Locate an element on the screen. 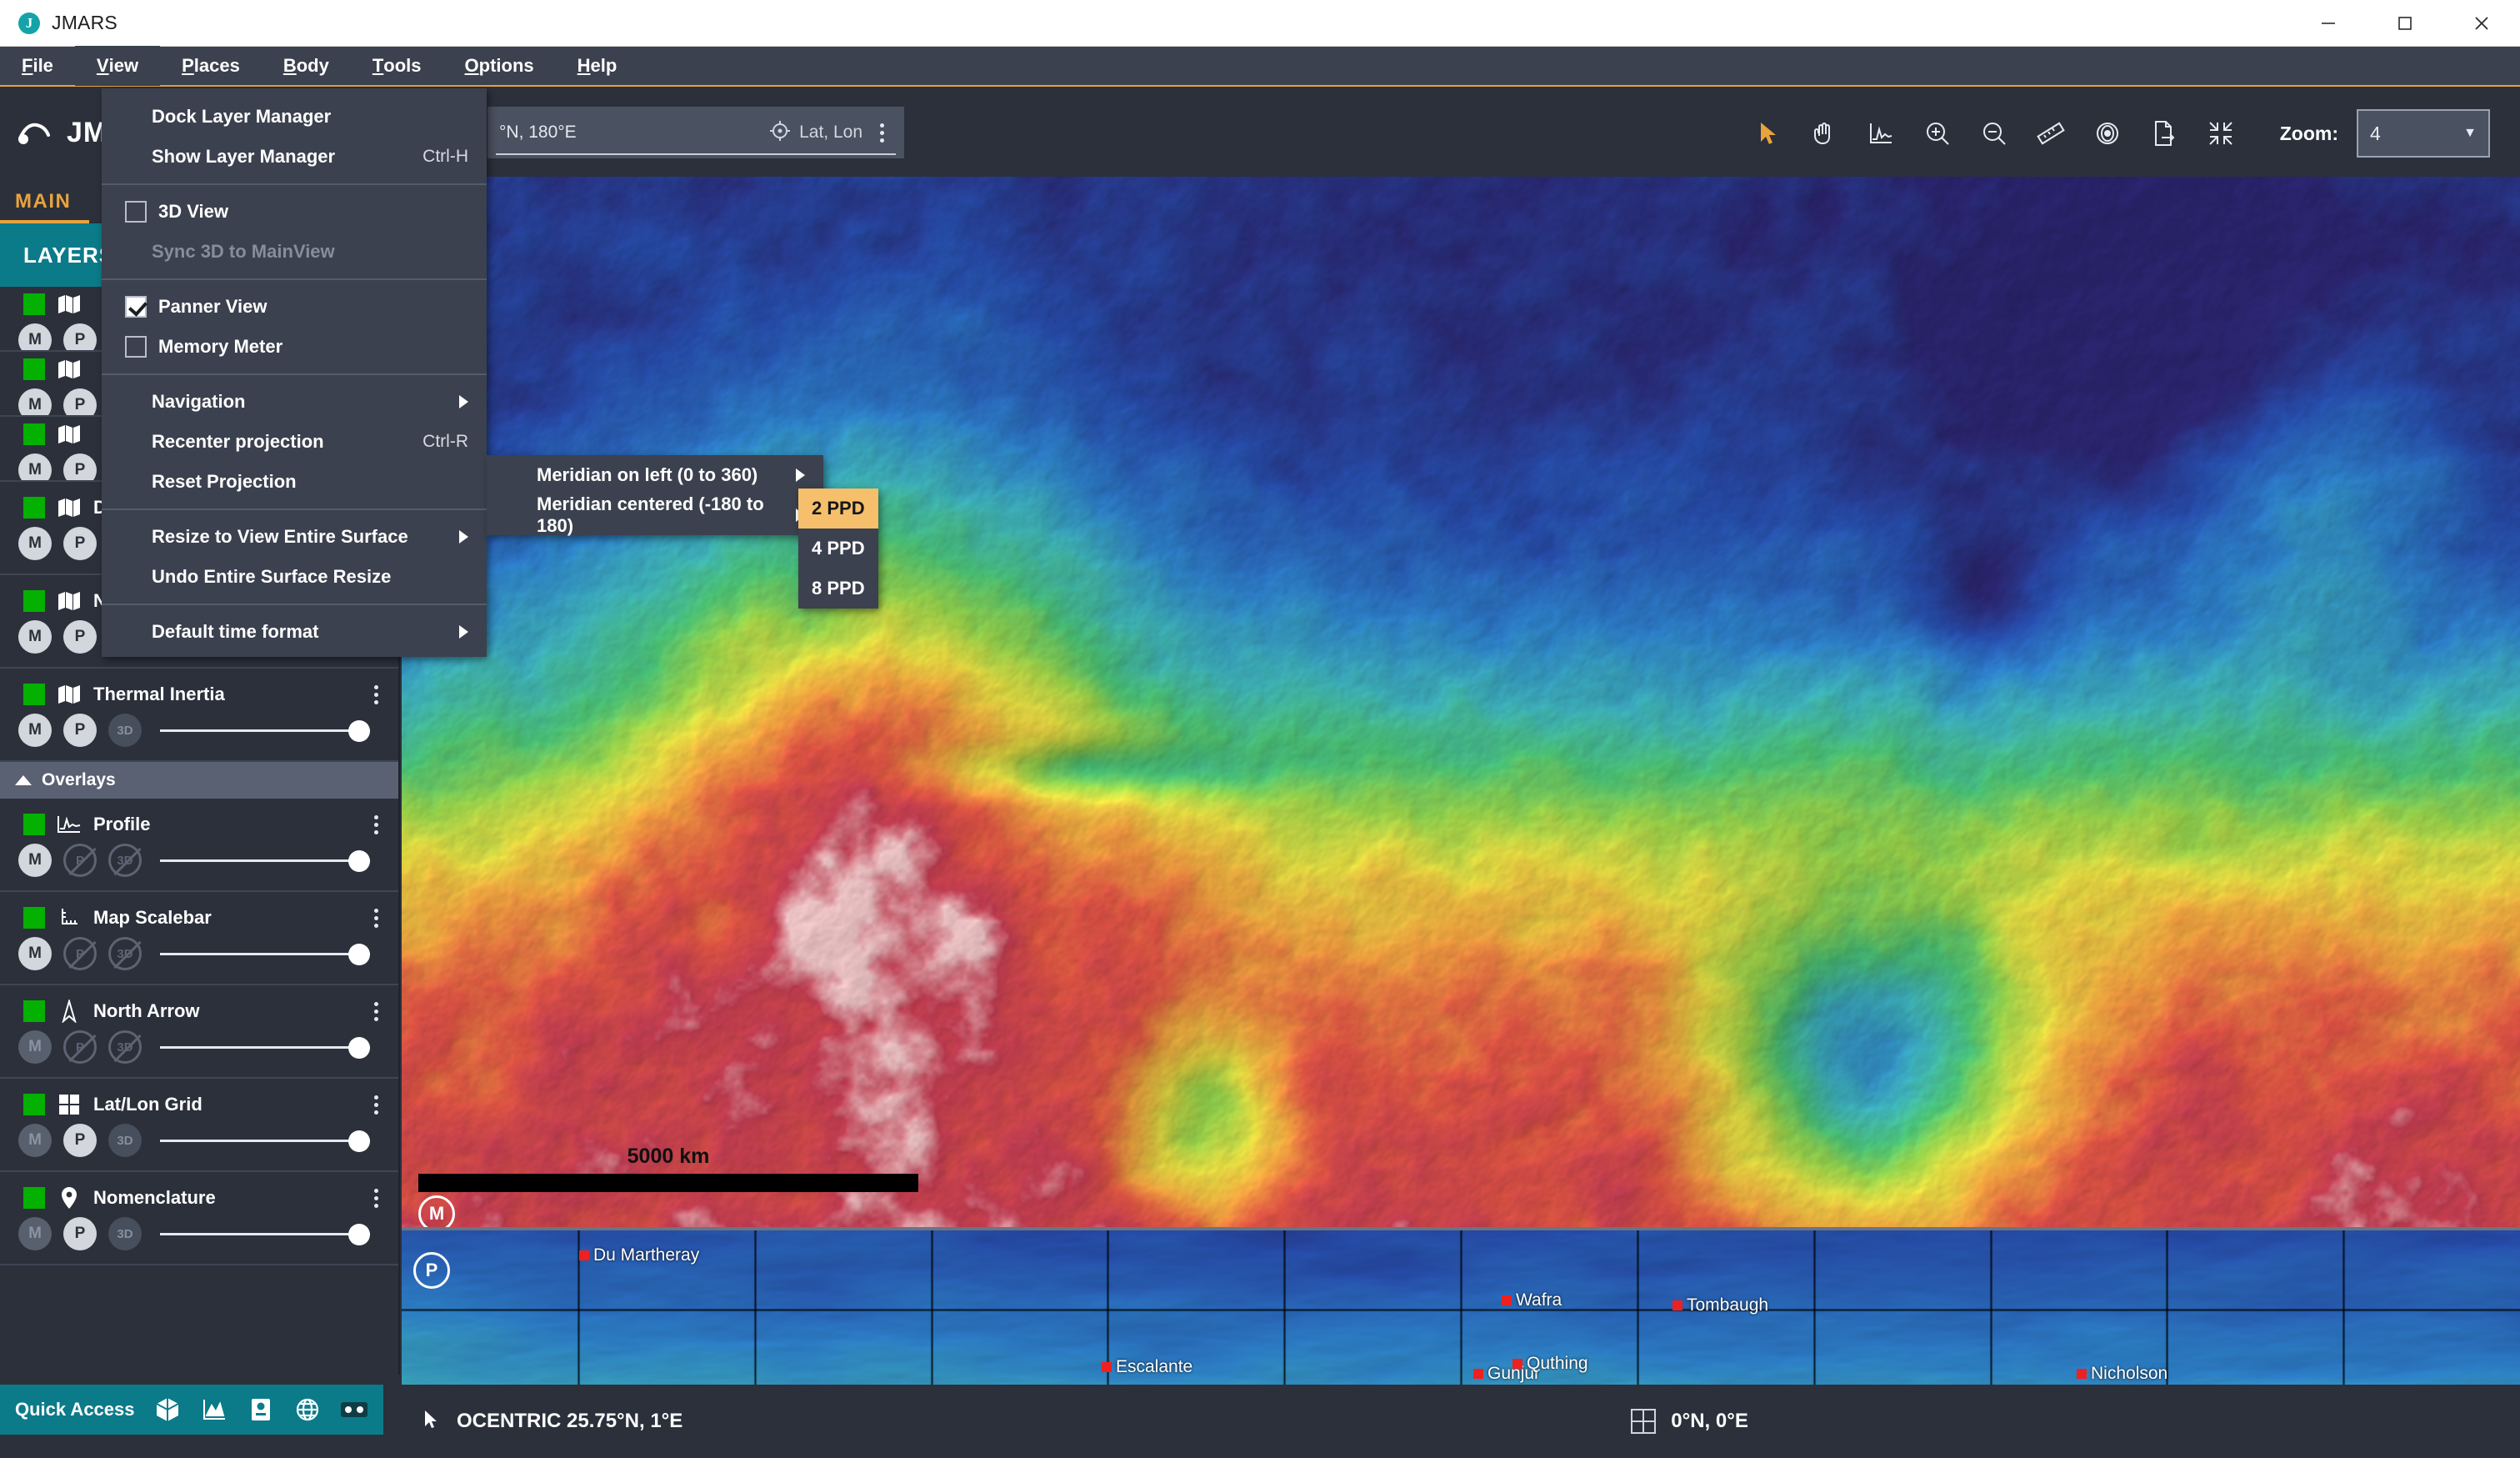  menu-item-recenter-projection: Recenter projection Ctrl-R is located at coordinates (294, 442).